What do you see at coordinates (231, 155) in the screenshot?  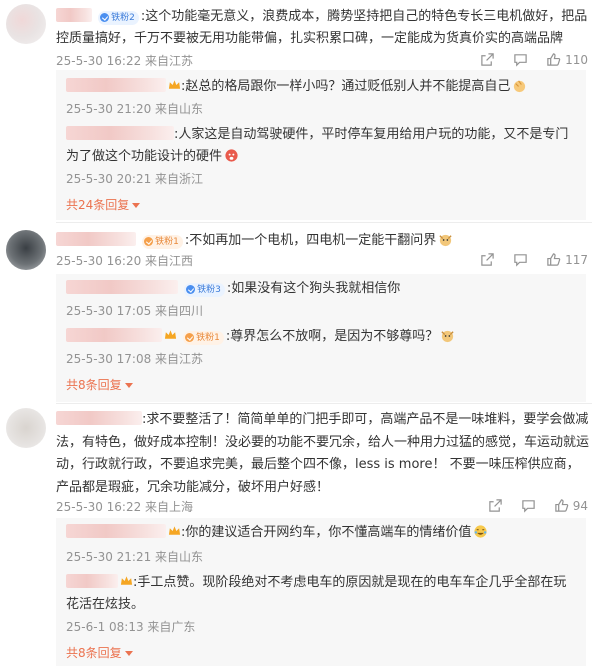 I see `shocked-emoji-icon` at bounding box center [231, 155].